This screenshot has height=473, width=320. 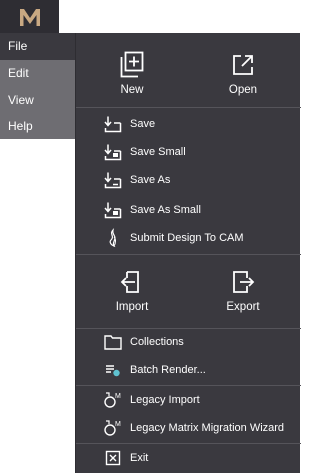 What do you see at coordinates (158, 152) in the screenshot?
I see `save-small-label: Save Small` at bounding box center [158, 152].